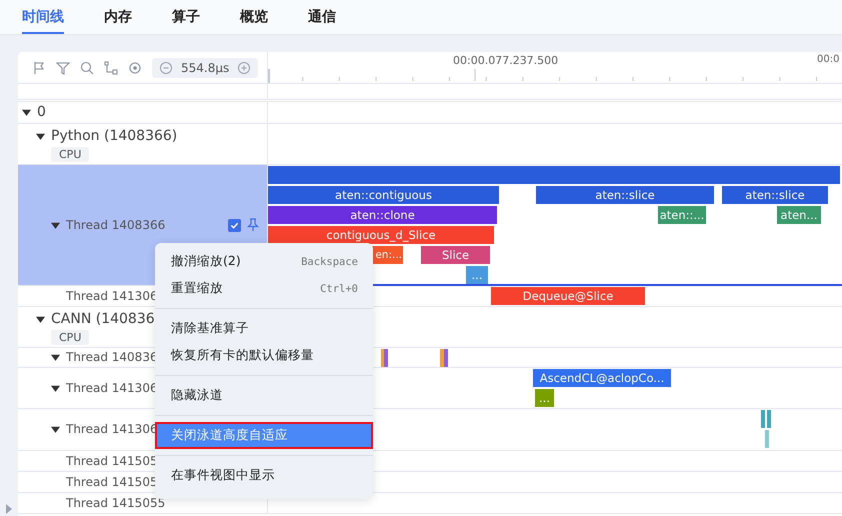 This screenshot has width=842, height=516. I want to click on tab: 内存, so click(118, 17).